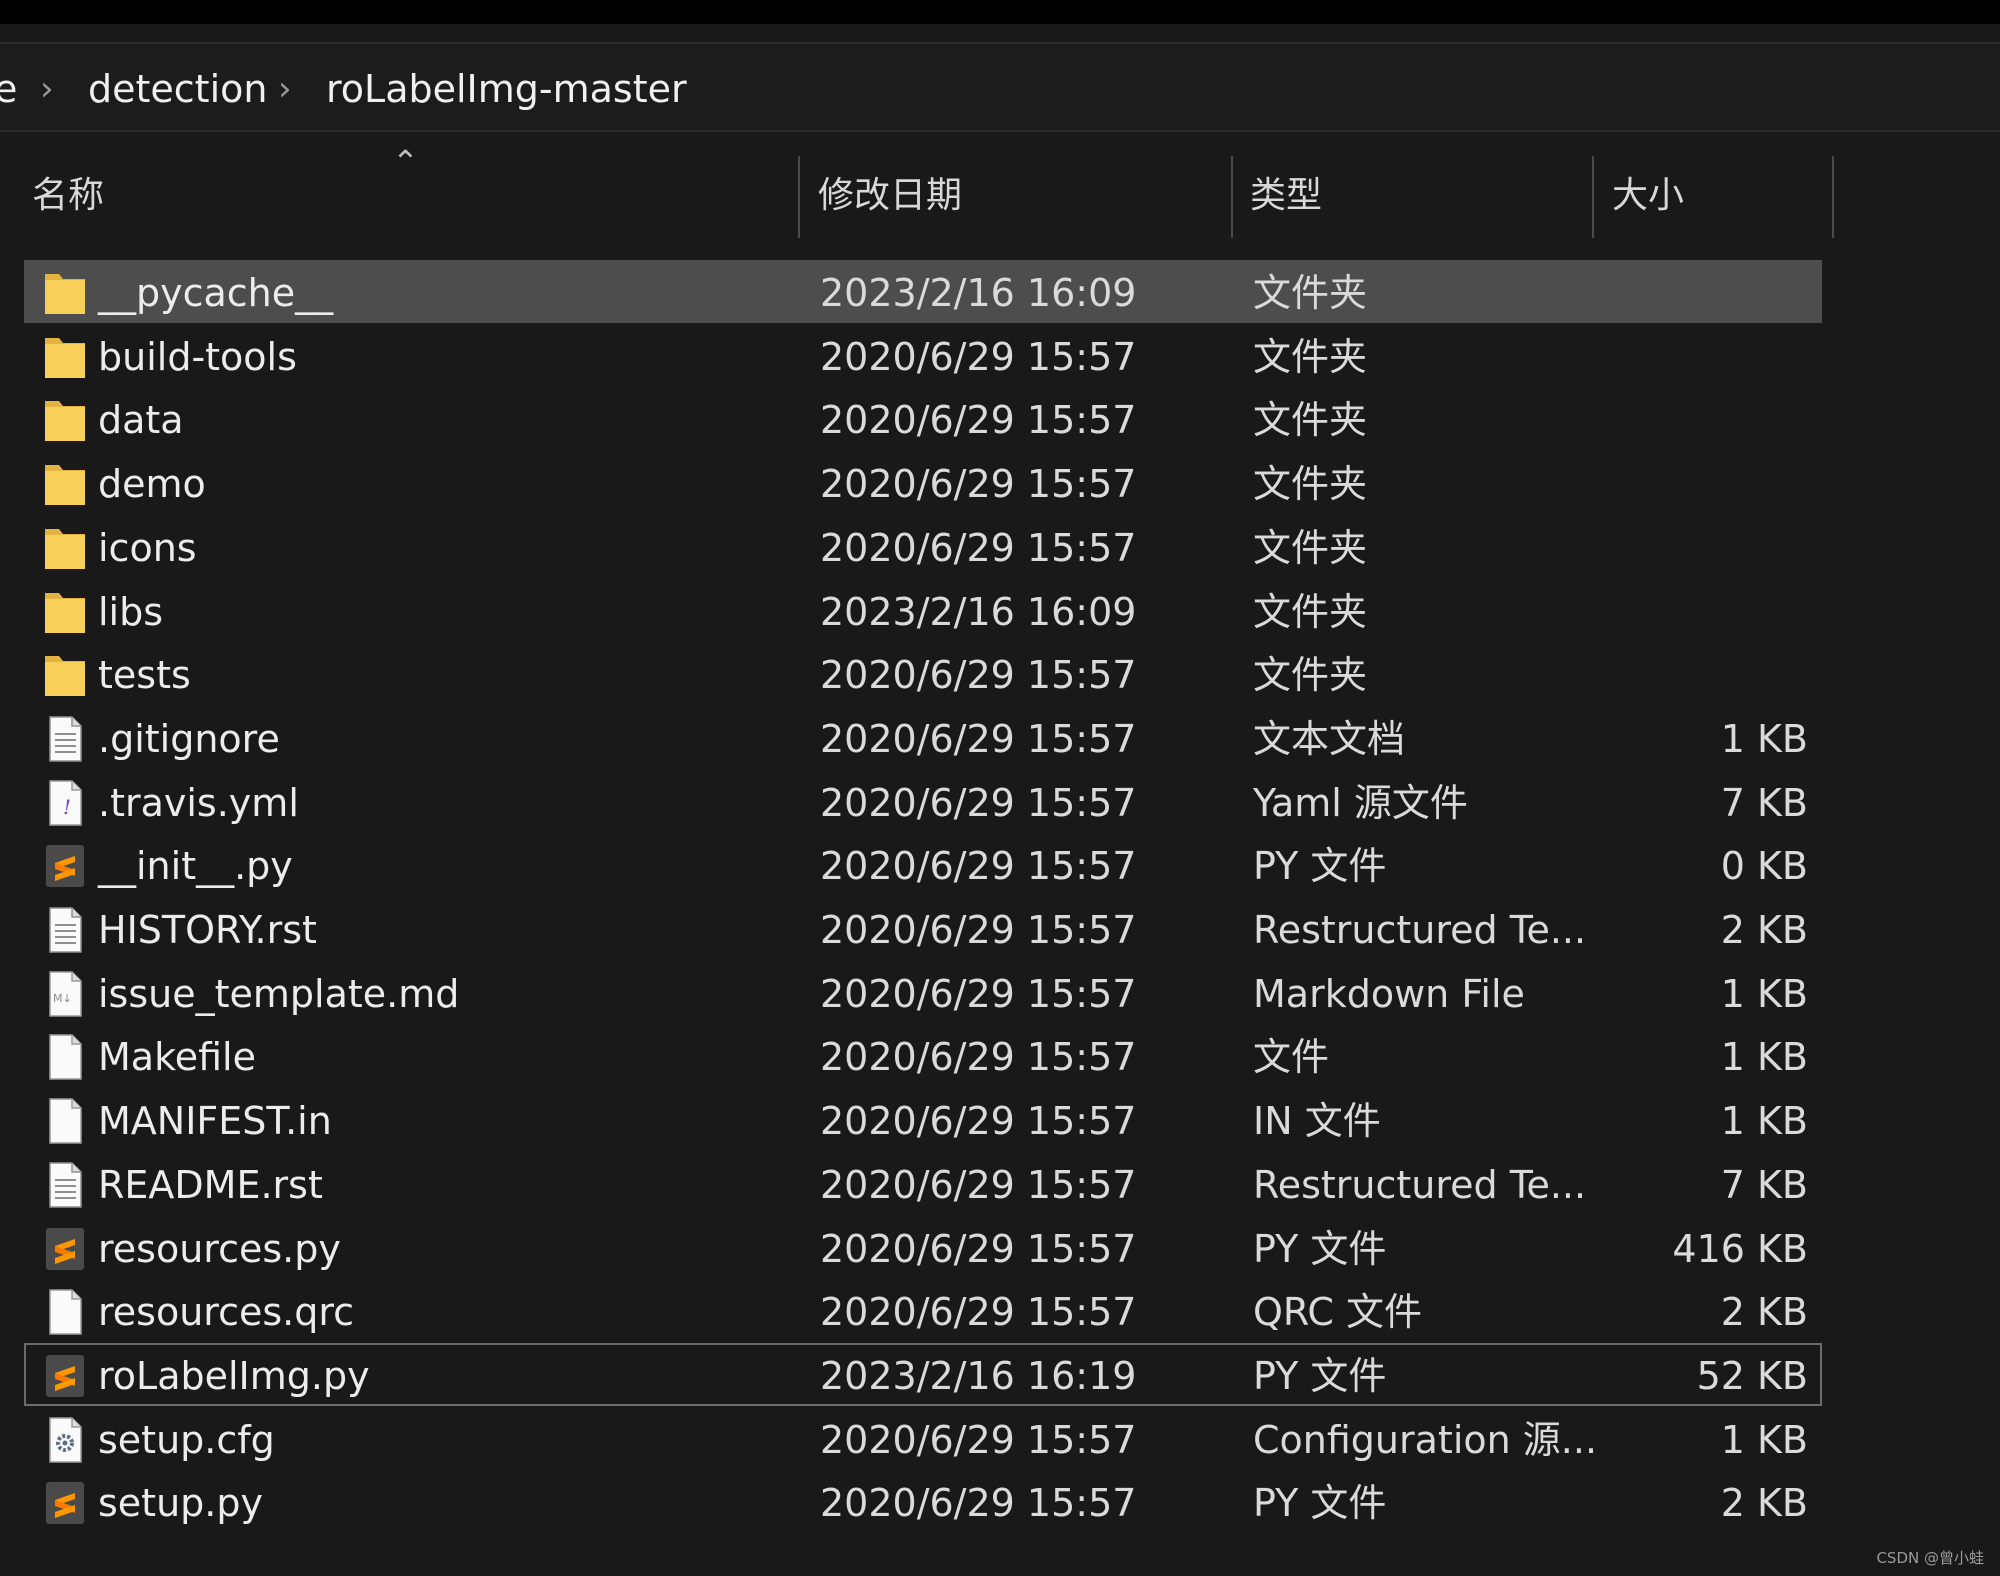  What do you see at coordinates (1930, 1558) in the screenshot?
I see `watermark-text: CSDN @曾小蛙` at bounding box center [1930, 1558].